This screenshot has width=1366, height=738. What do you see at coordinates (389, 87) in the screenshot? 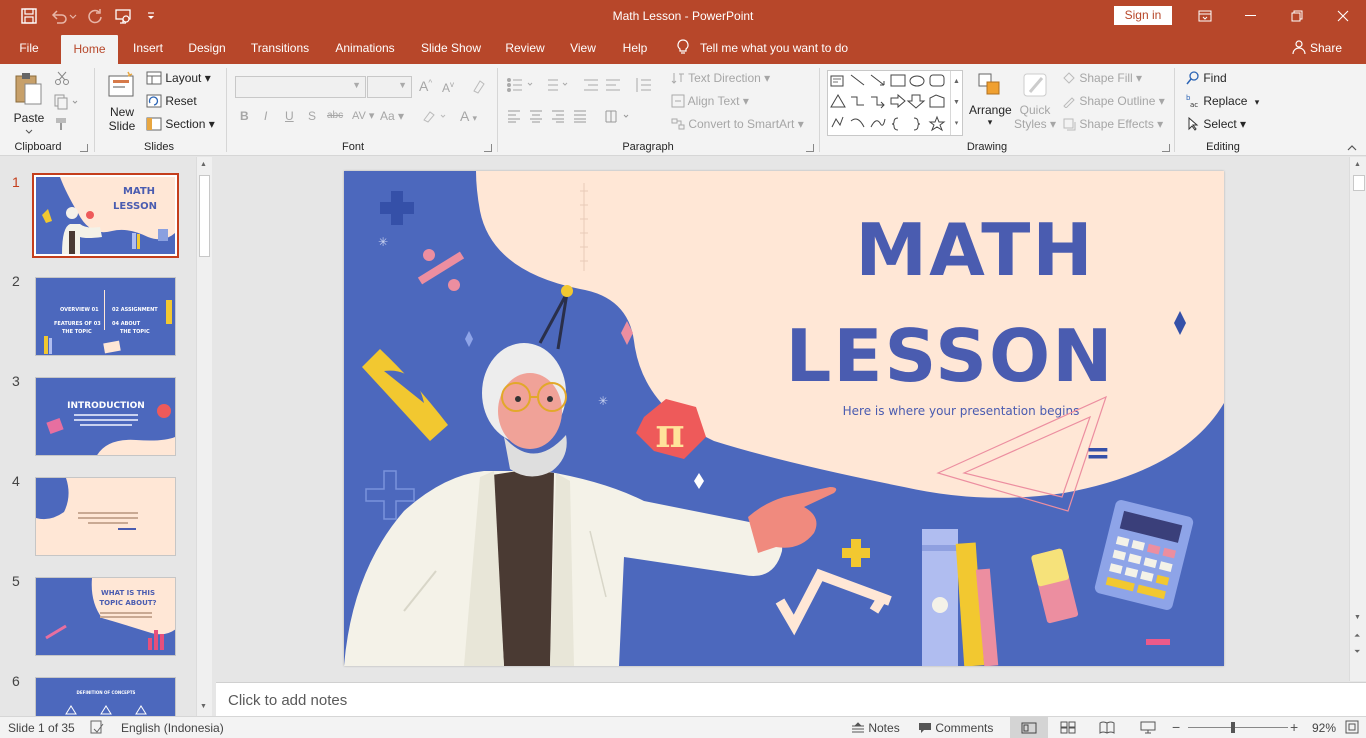
I see `font-size-combo: ▼` at bounding box center [389, 87].